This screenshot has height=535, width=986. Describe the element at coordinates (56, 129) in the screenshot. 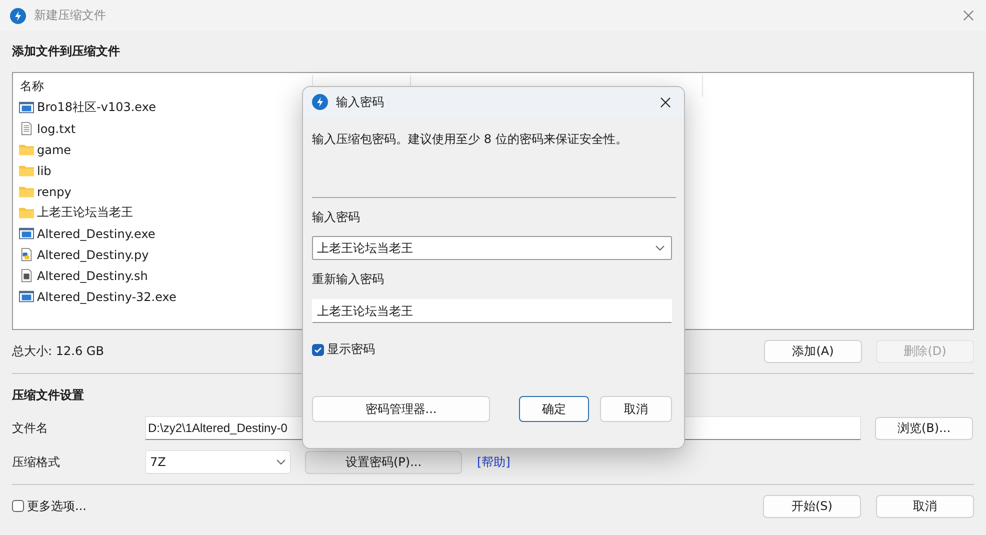

I see `file-name: log.txt` at that location.